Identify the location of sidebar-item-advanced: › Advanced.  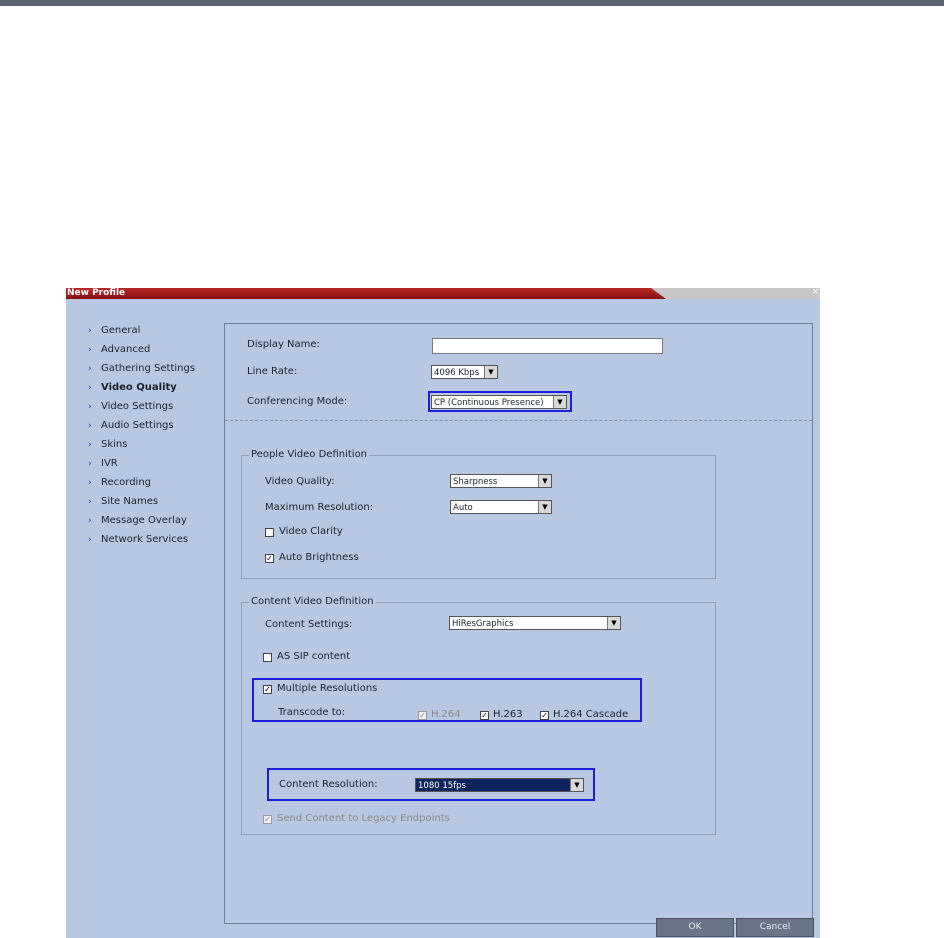
(119, 350).